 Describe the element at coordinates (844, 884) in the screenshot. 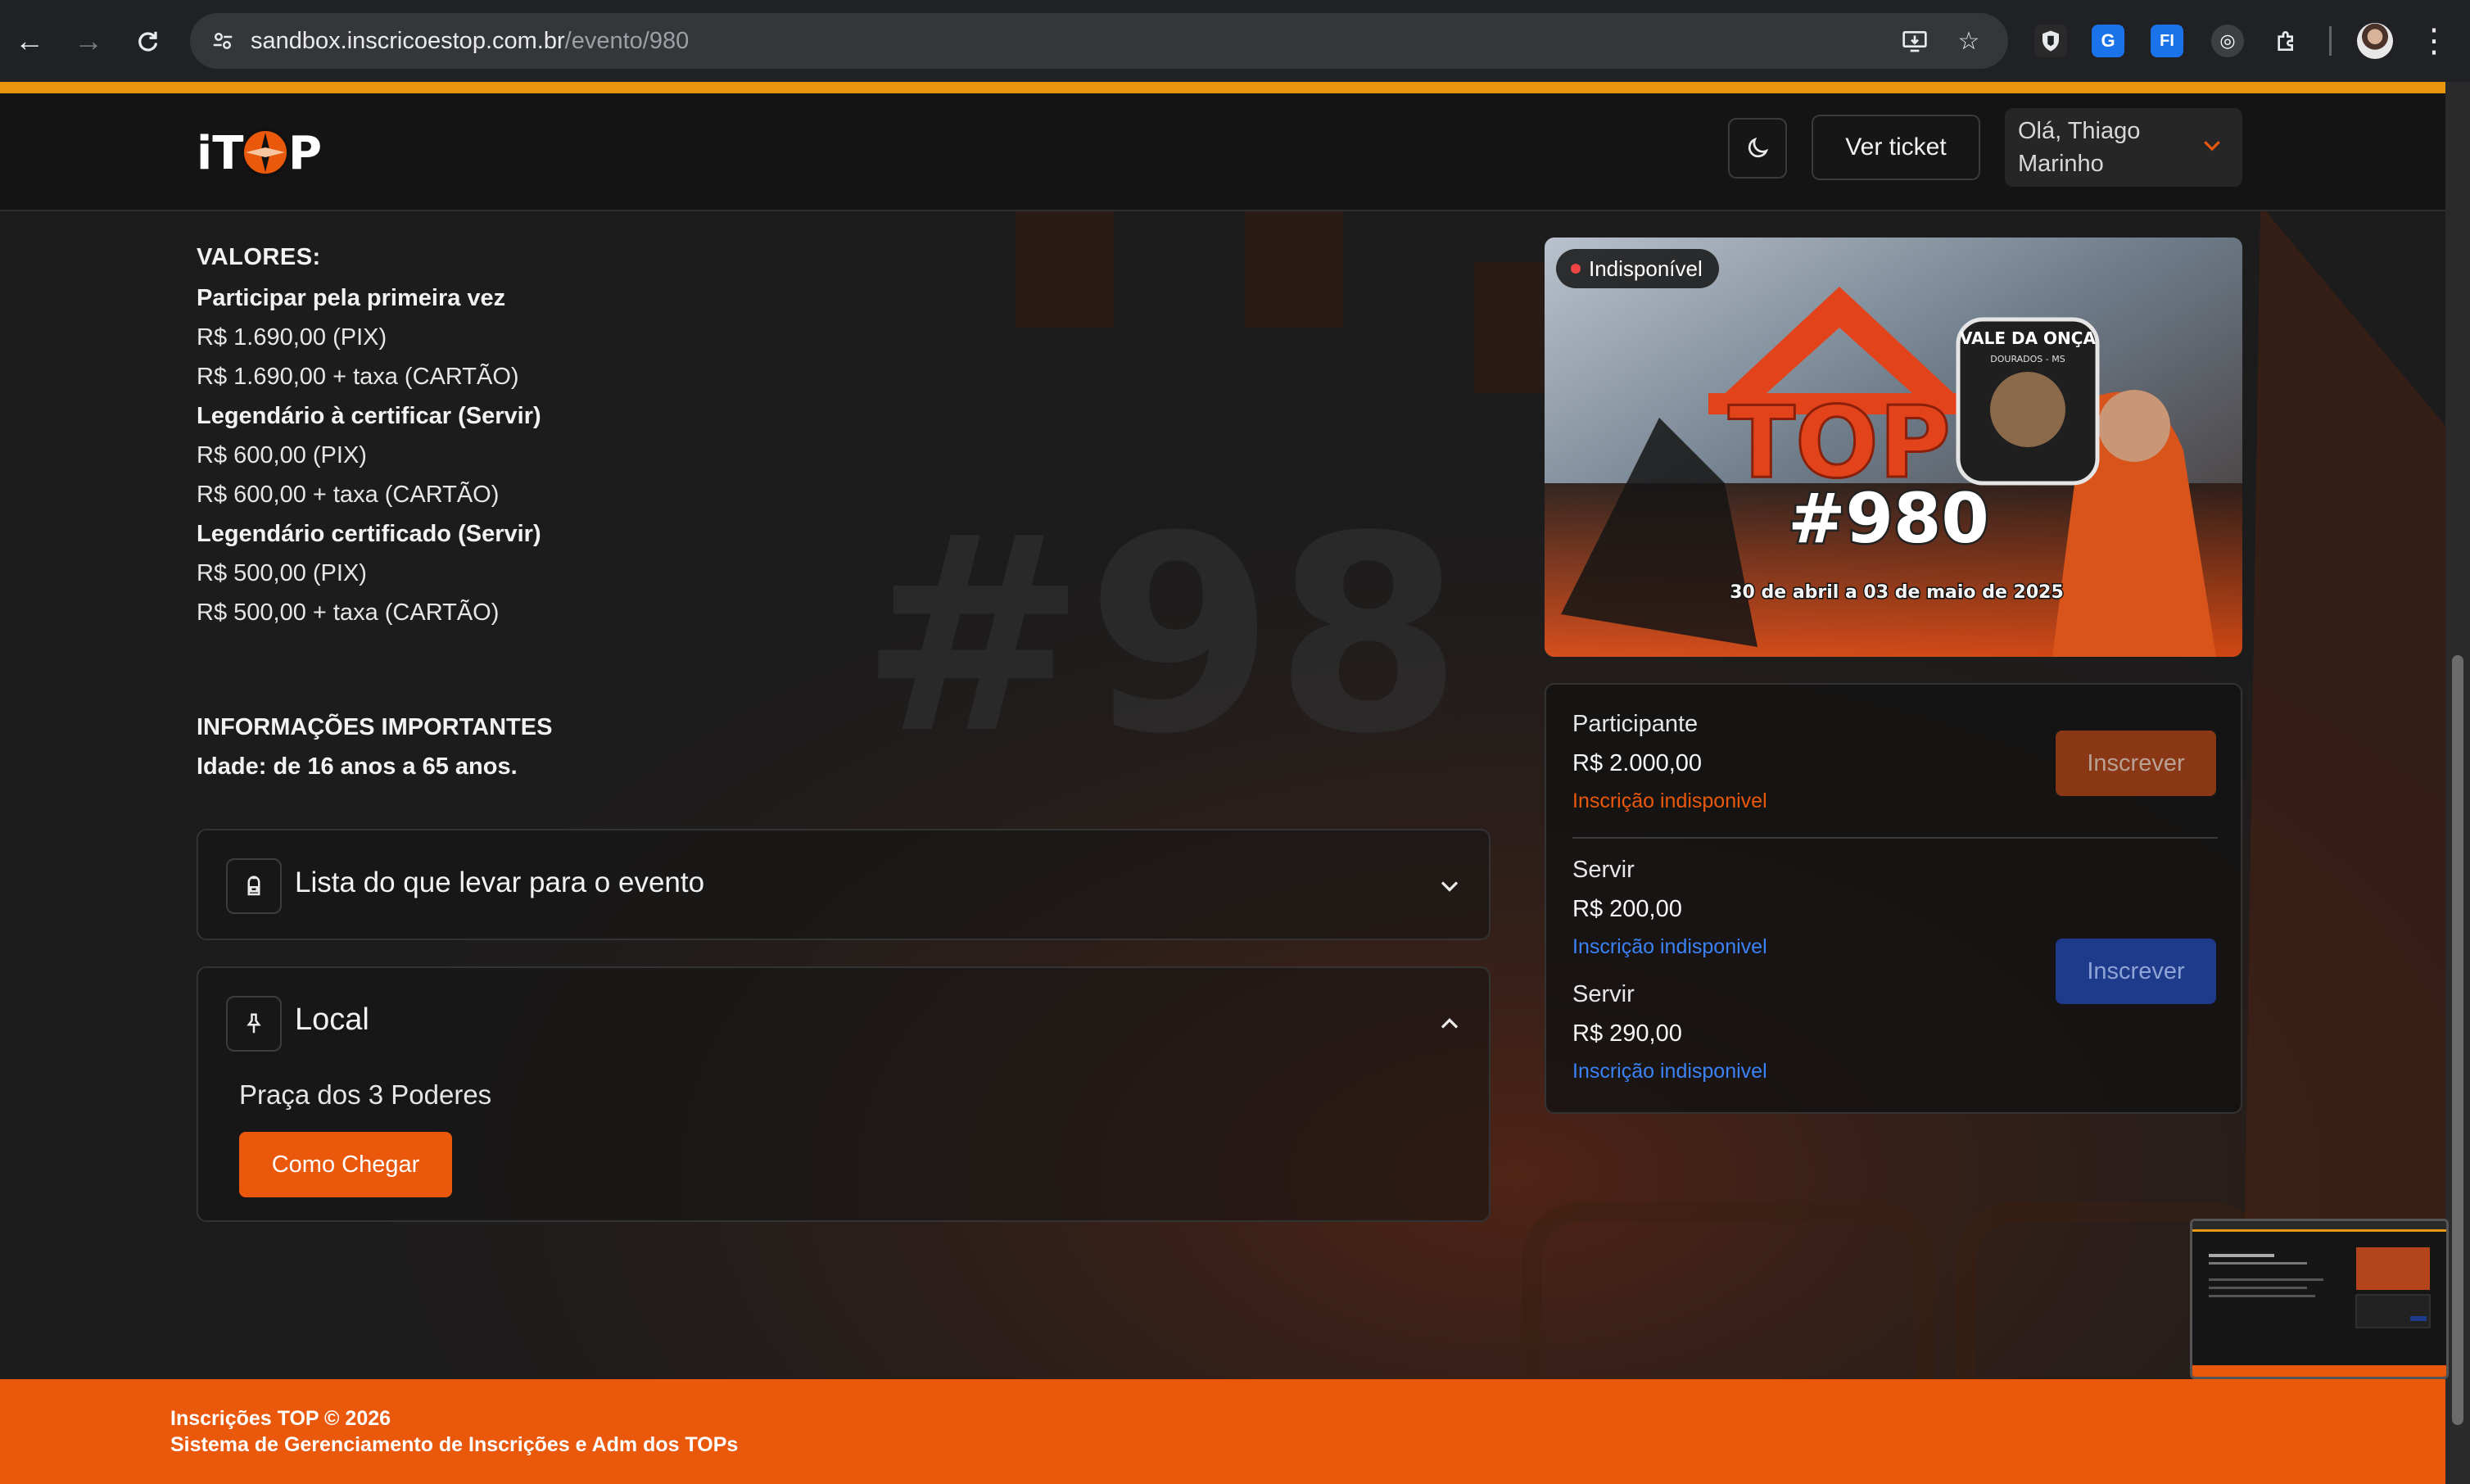

I see `accordion-lista: Lista do que levar para o evento` at that location.